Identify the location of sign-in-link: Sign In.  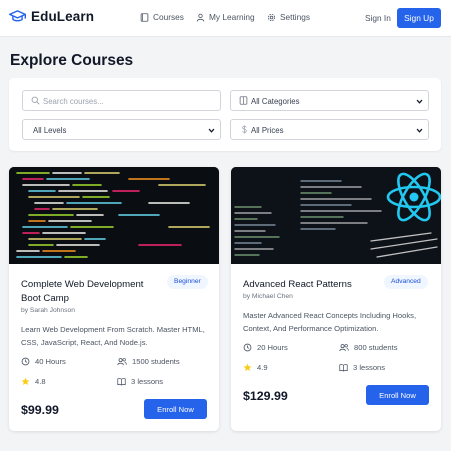
(378, 18).